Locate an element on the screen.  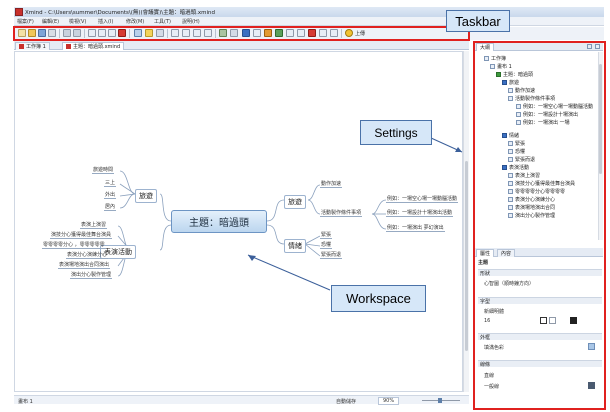
settings-callout-arrow is located at coordinates (441, 142).